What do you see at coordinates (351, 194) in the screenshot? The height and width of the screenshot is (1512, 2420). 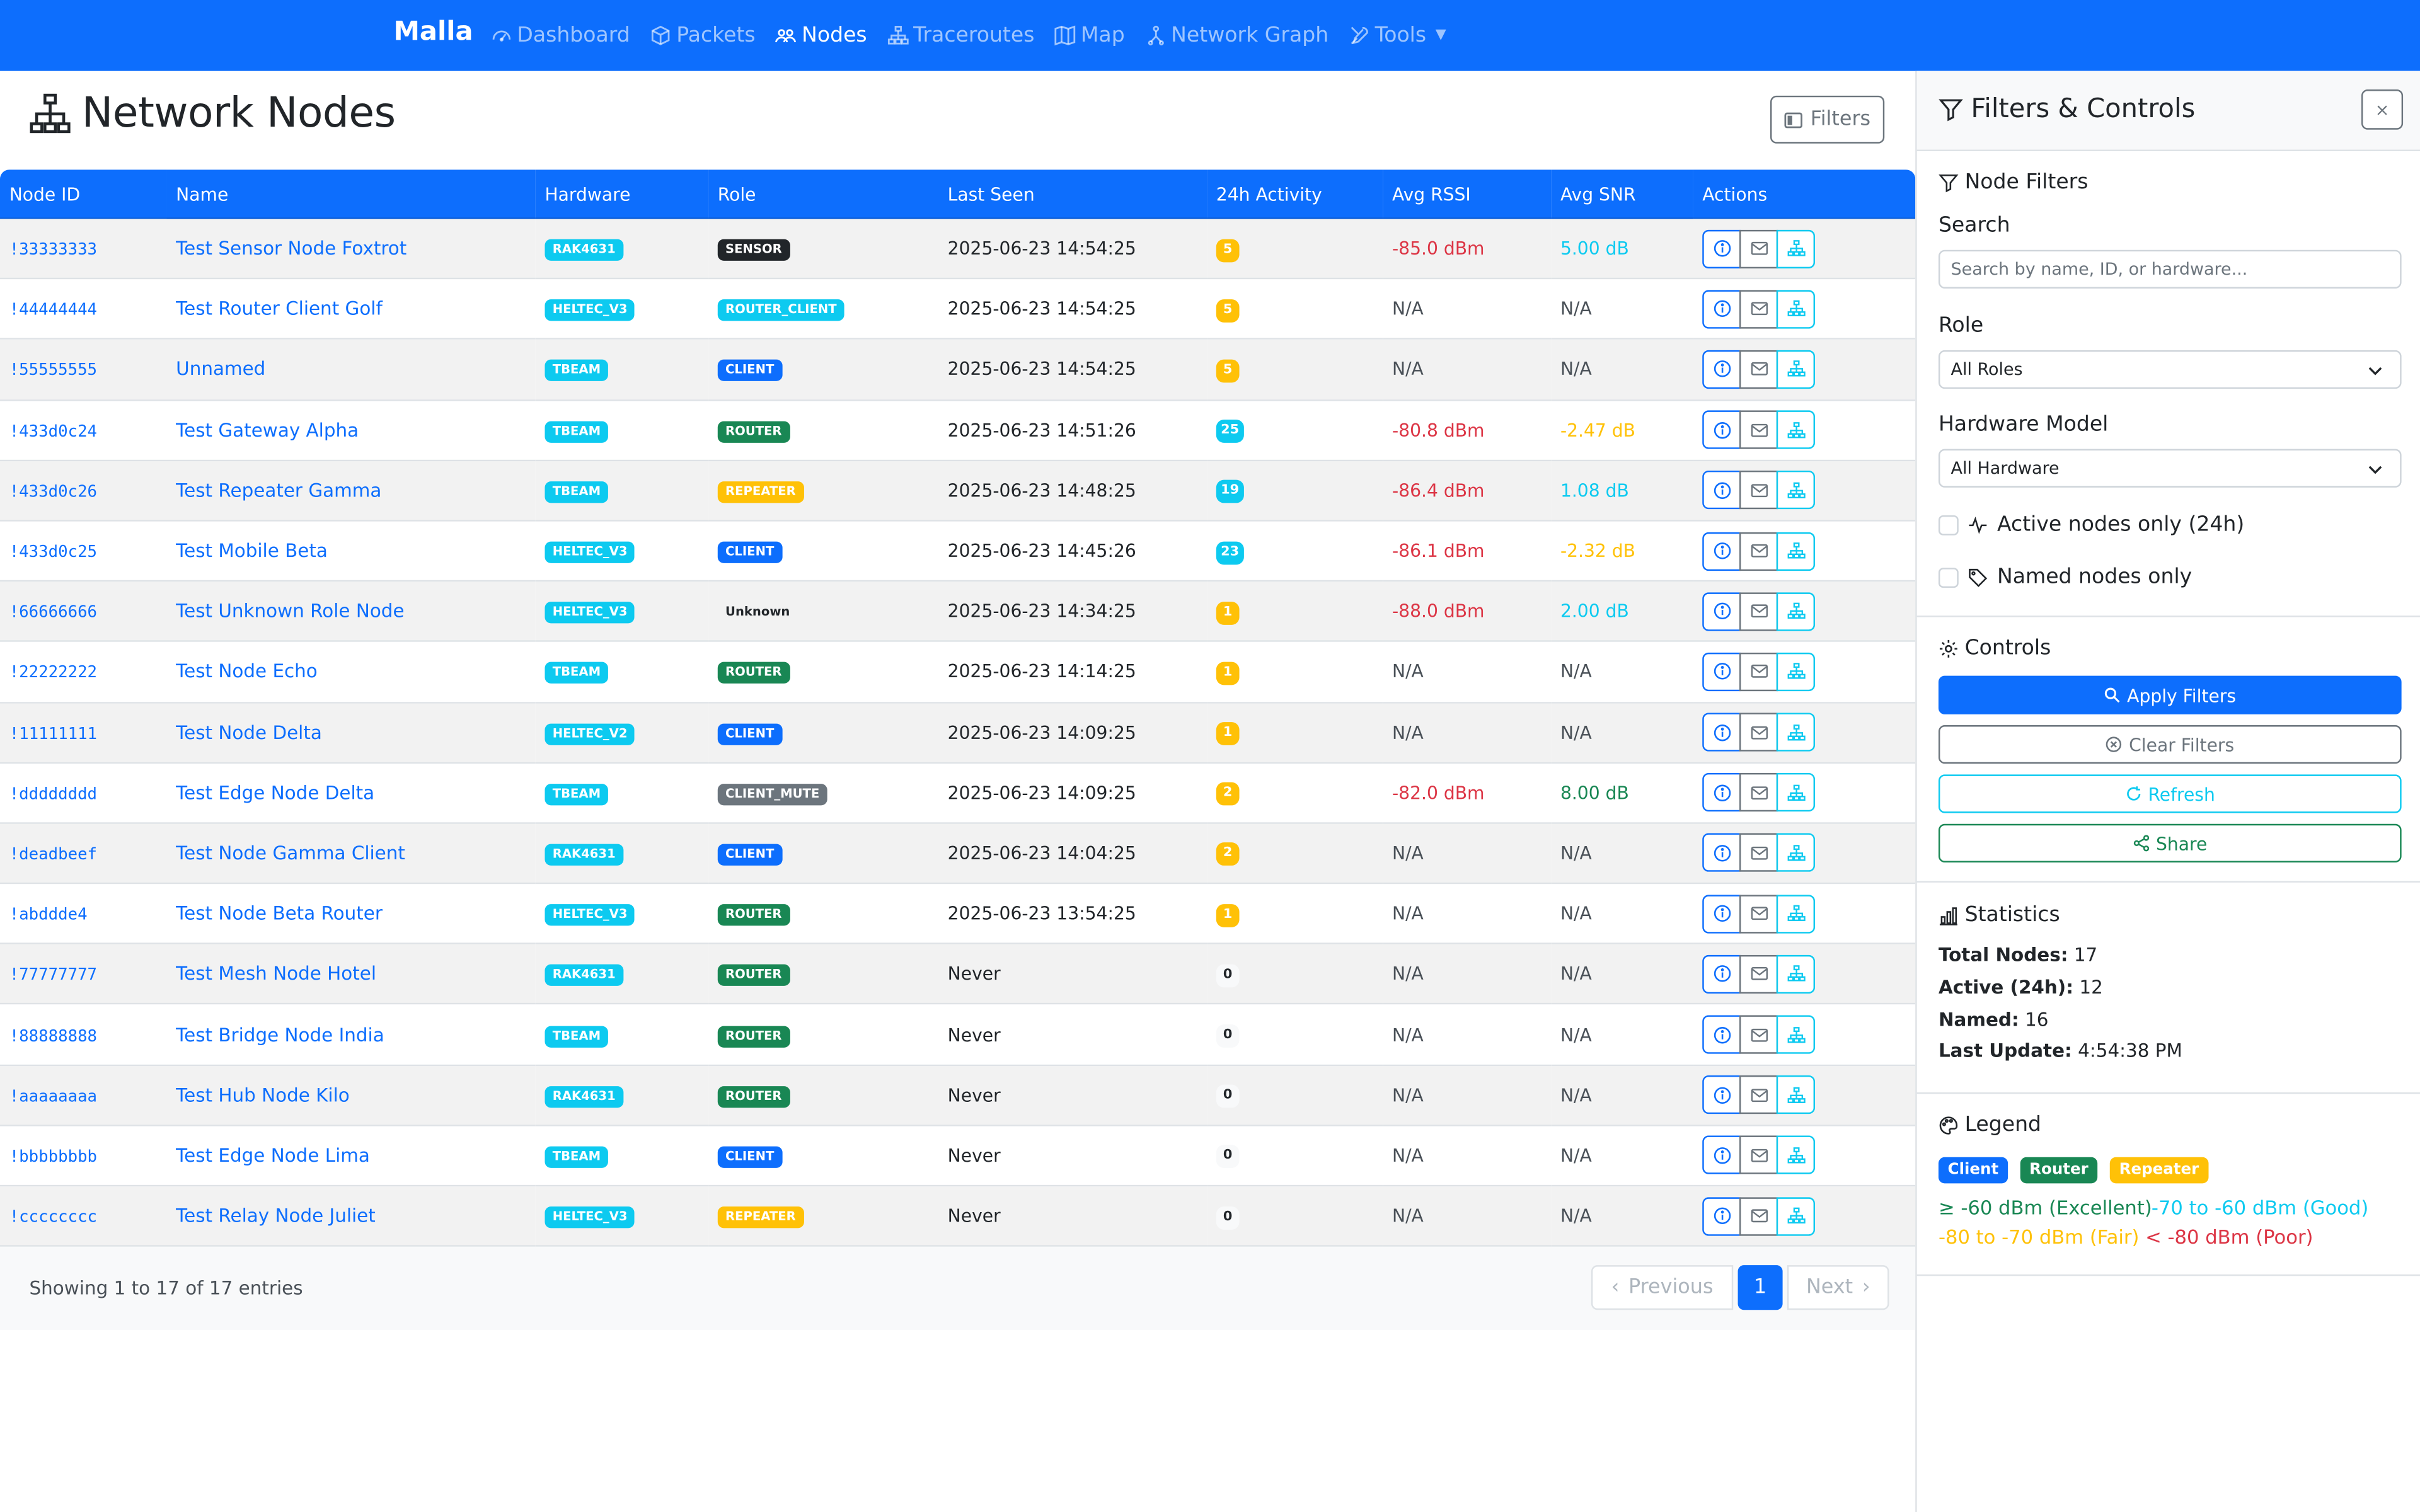 I see `column-header: Name` at bounding box center [351, 194].